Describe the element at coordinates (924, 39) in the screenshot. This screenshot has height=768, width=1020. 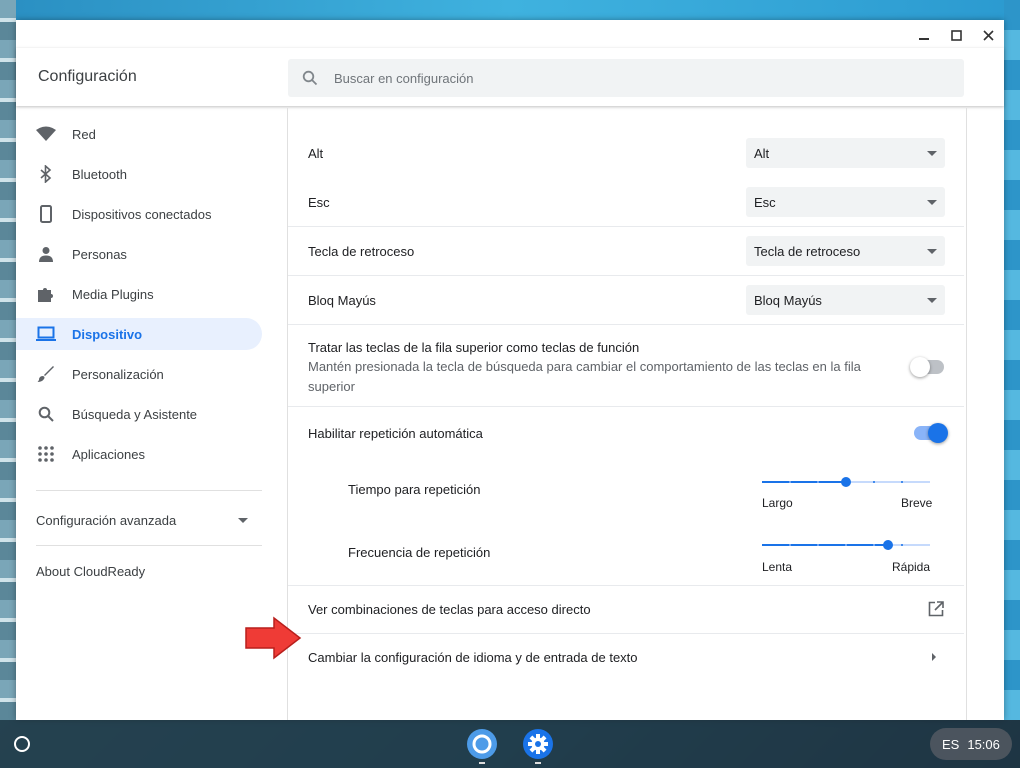
I see `minimize-icon` at that location.